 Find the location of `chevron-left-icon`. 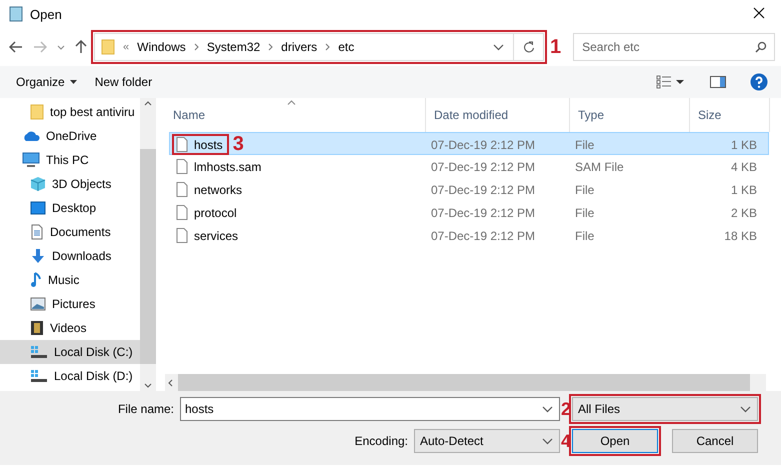

chevron-left-icon is located at coordinates (170, 382).